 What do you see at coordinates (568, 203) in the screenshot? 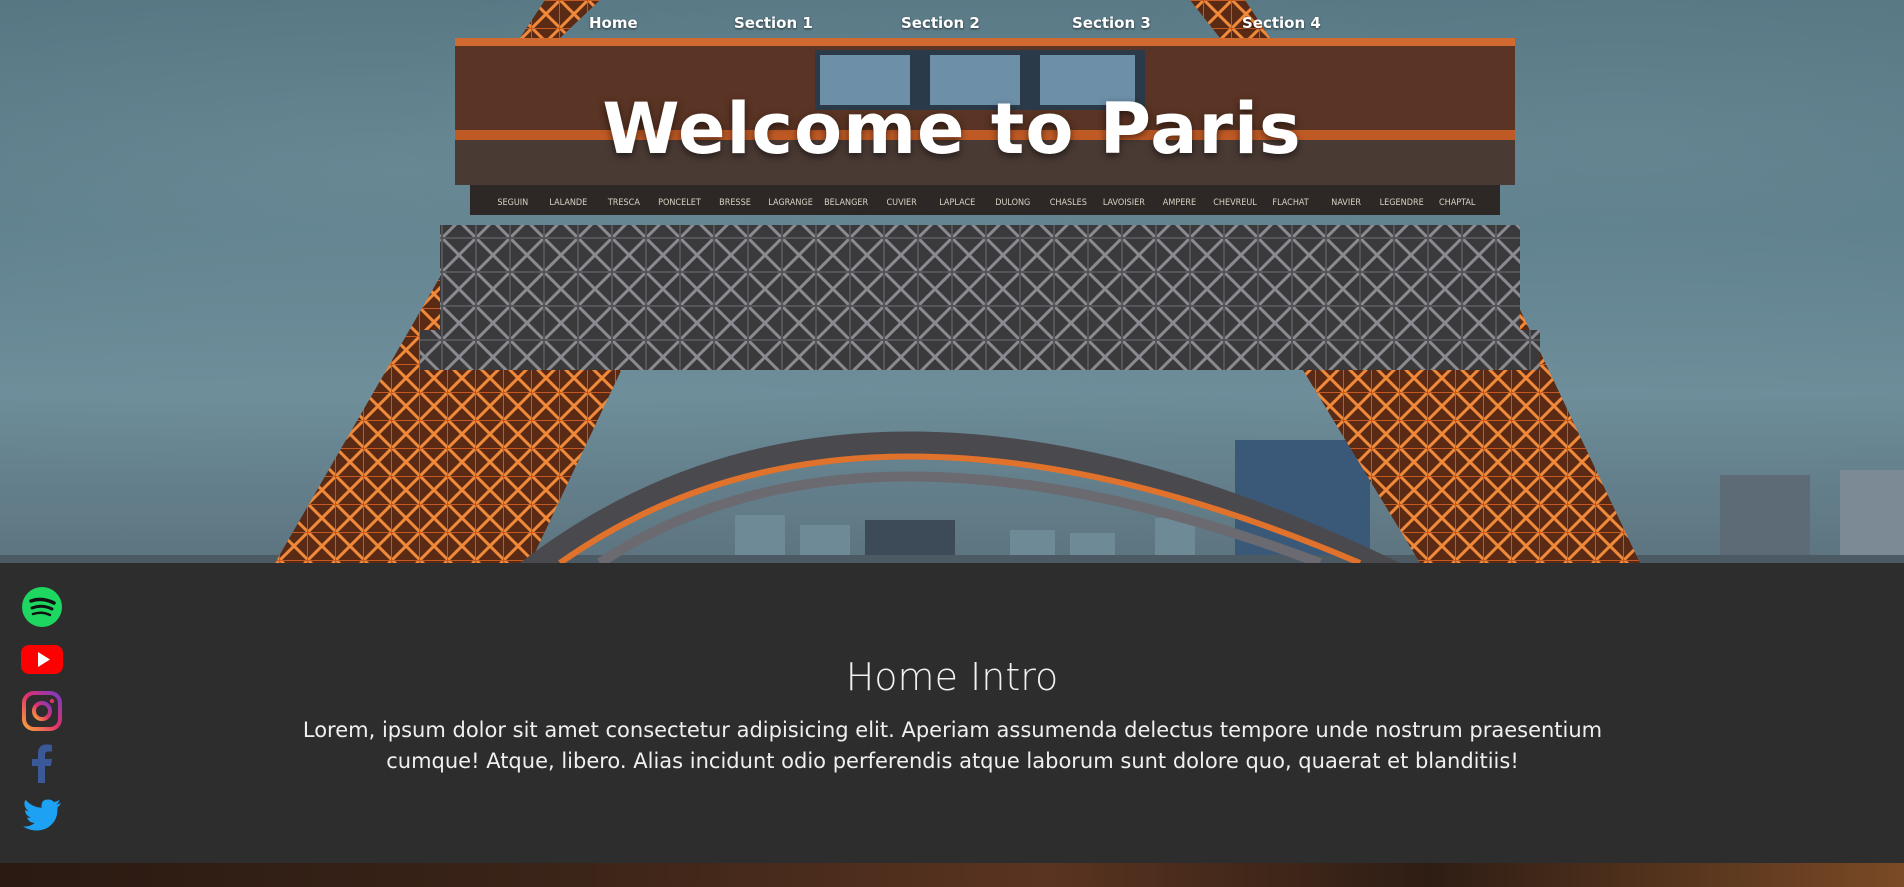
I see `plaque-name: LALANDE` at bounding box center [568, 203].